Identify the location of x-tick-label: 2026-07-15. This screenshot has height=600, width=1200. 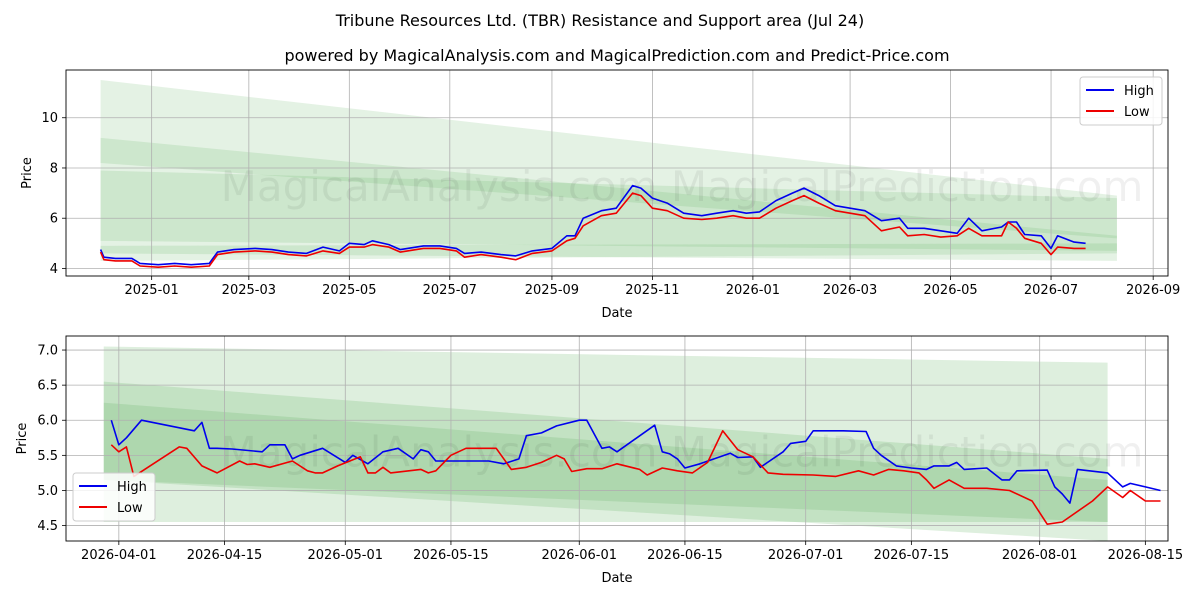
(912, 555).